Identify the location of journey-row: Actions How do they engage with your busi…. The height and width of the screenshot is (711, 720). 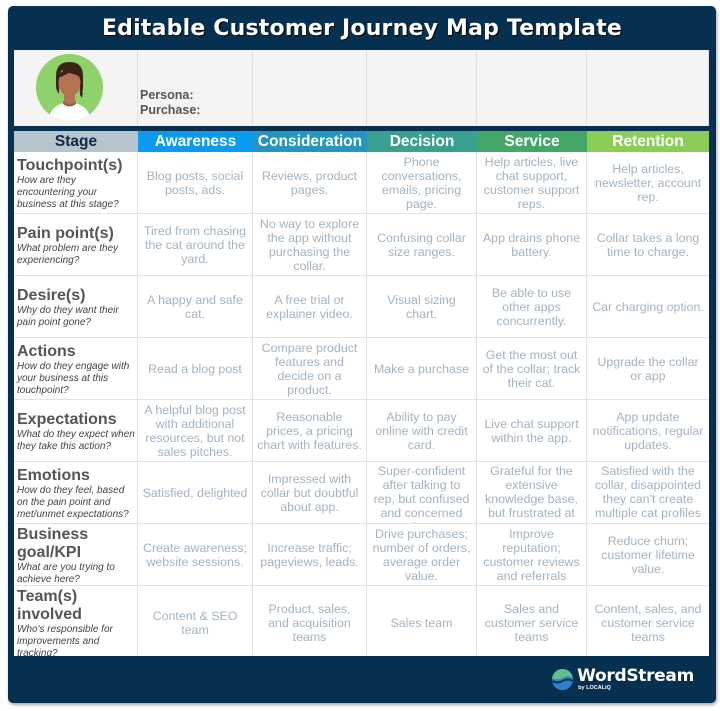
(361, 369).